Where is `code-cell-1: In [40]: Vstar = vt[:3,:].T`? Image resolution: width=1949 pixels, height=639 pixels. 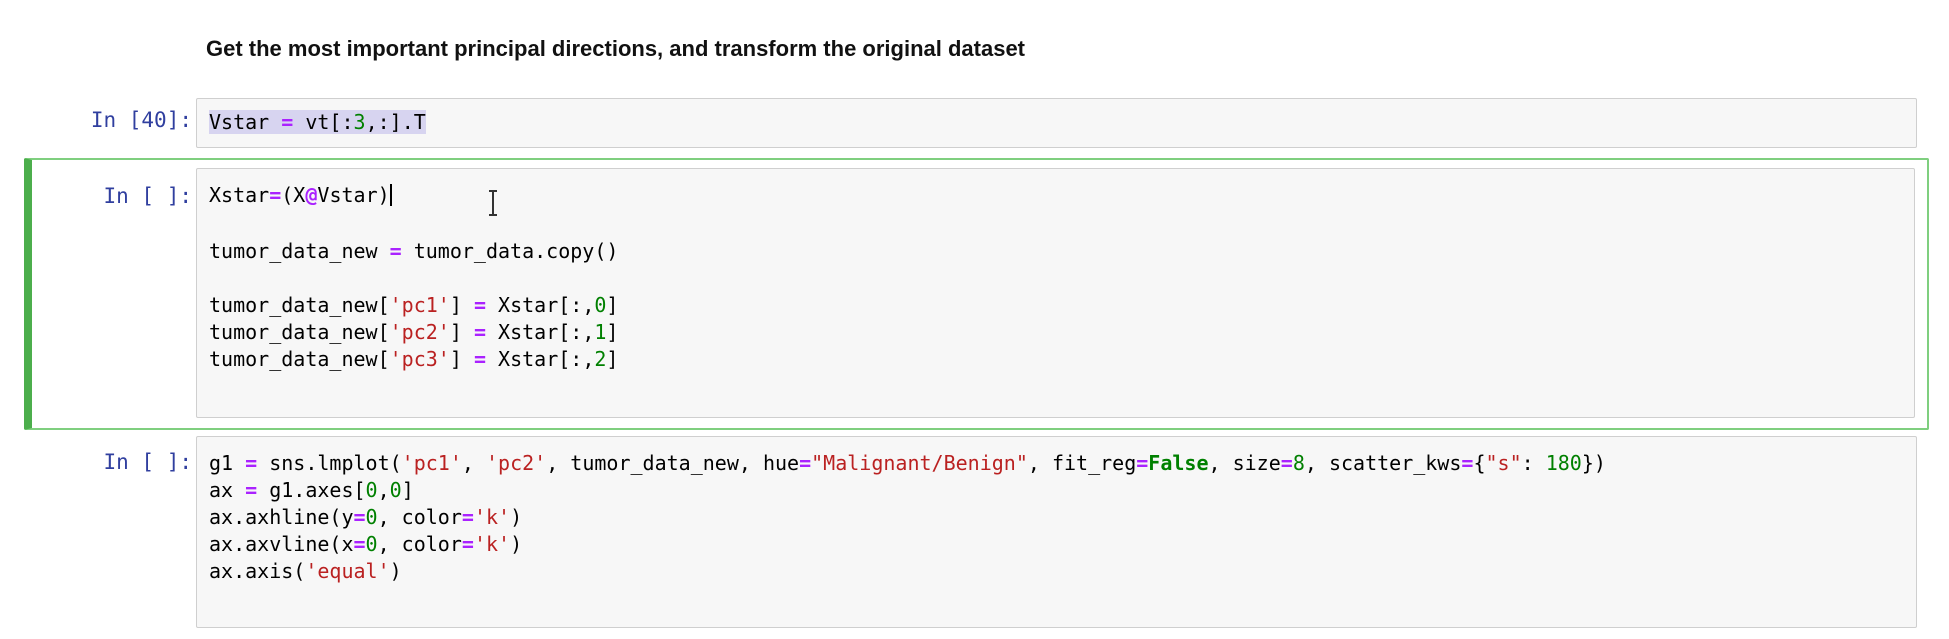 code-cell-1: In [40]: Vstar = vt[:3,:].T is located at coordinates (976, 124).